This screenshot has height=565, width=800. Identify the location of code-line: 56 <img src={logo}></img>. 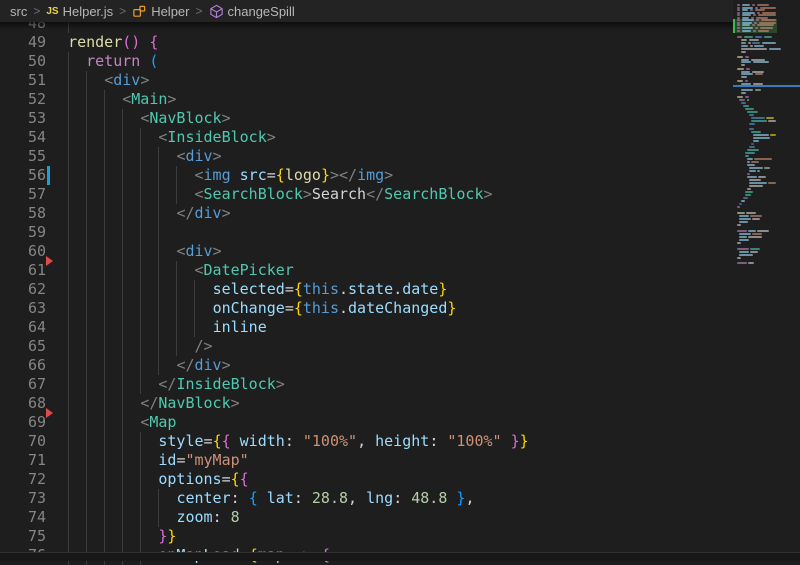
(366, 175).